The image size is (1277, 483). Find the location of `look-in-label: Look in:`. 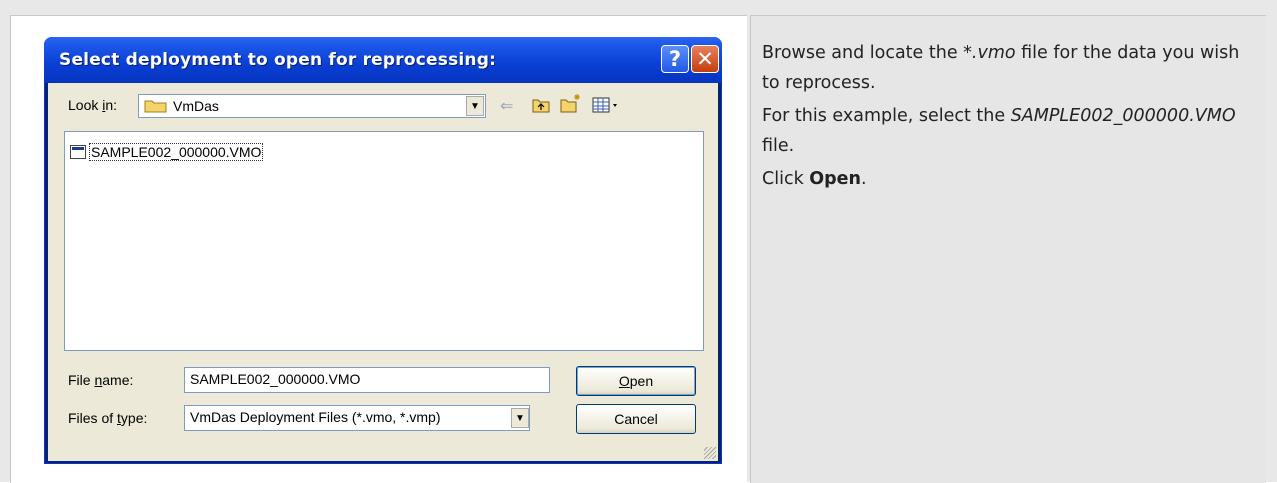

look-in-label: Look in: is located at coordinates (93, 105).